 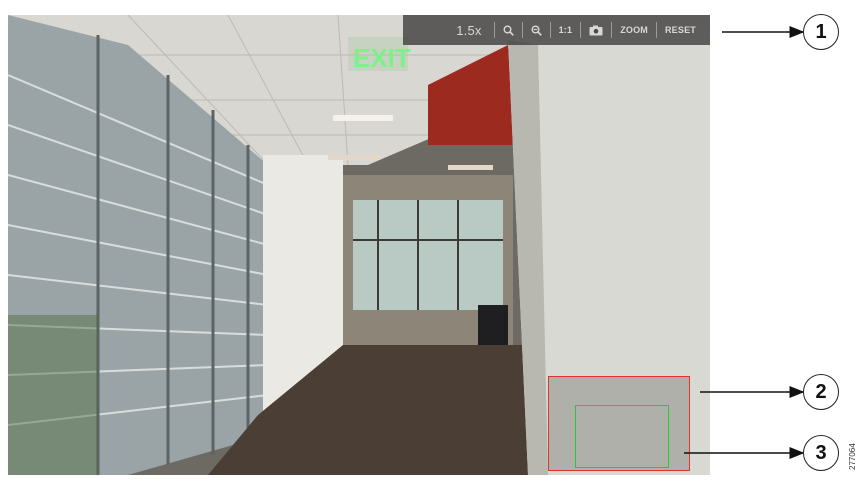 I want to click on callout-1: 1, so click(x=821, y=32).